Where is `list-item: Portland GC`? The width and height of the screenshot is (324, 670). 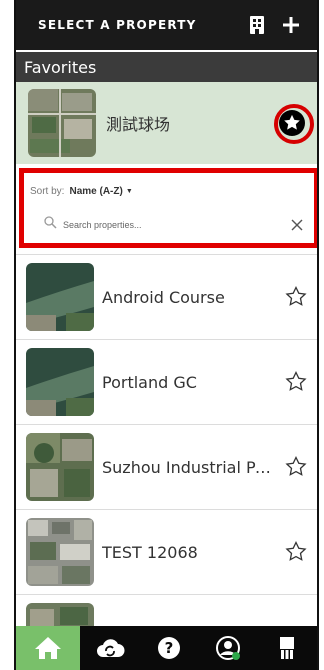 list-item: Portland GC is located at coordinates (166, 381).